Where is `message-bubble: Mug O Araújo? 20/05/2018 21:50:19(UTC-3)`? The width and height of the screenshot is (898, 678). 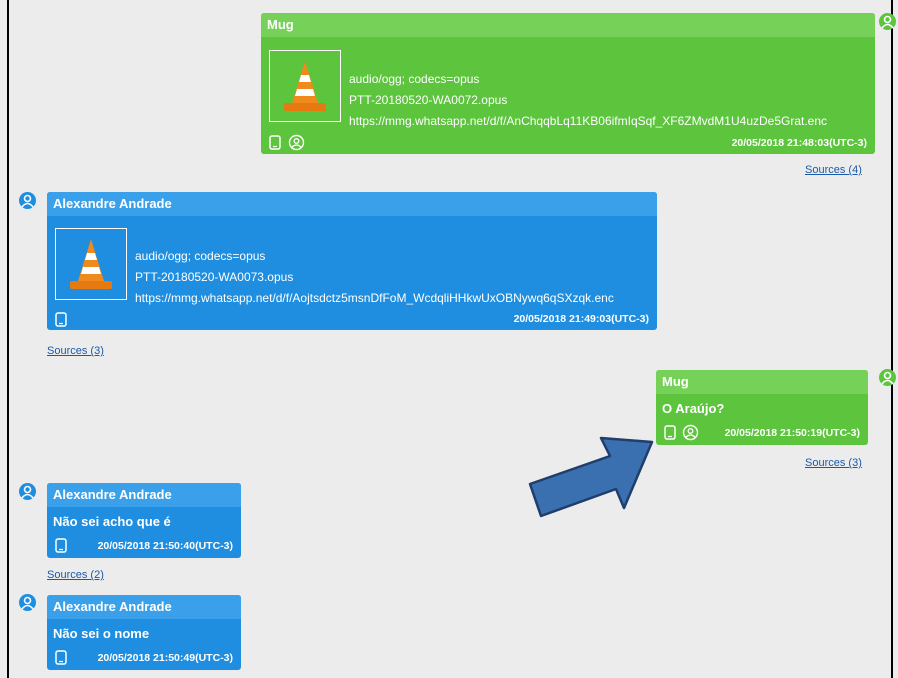 message-bubble: Mug O Araújo? 20/05/2018 21:50:19(UTC-3) is located at coordinates (762, 407).